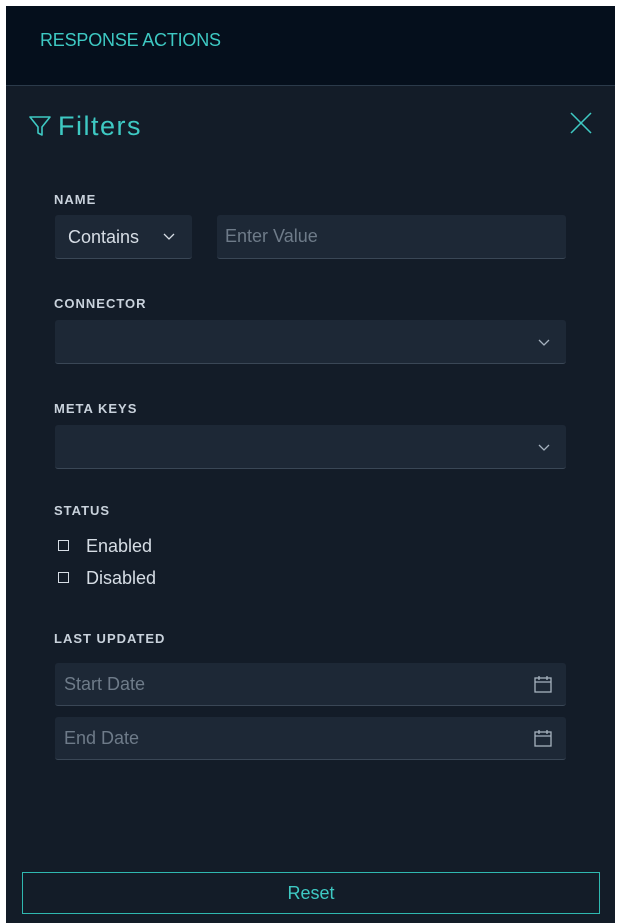 Image resolution: width=621 pixels, height=923 pixels. Describe the element at coordinates (121, 578) in the screenshot. I see `status-disabled-label: Disabled` at that location.